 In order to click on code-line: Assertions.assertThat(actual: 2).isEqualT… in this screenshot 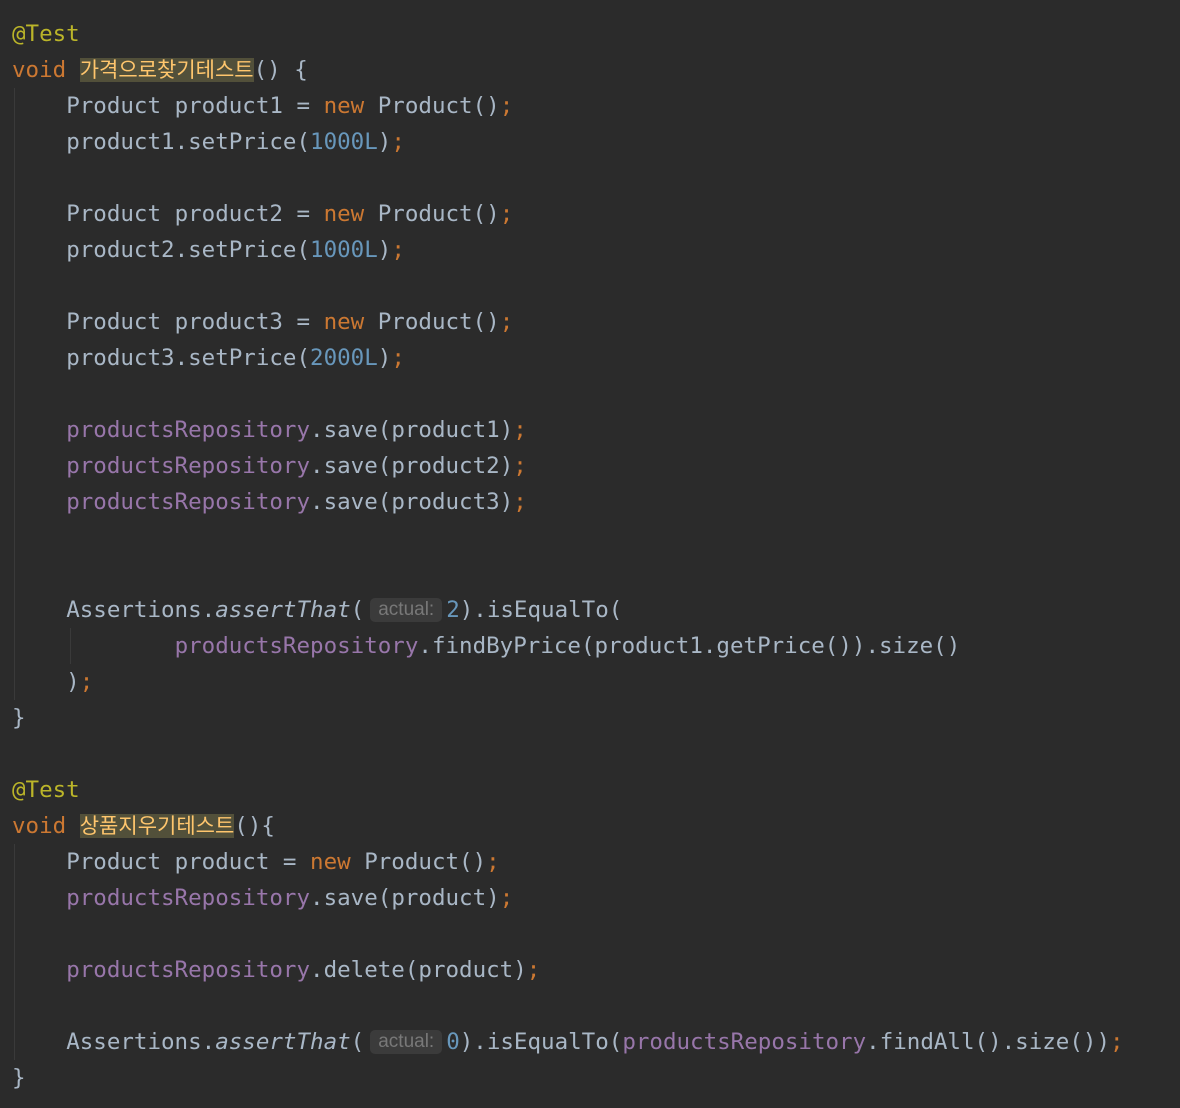, I will do `click(317, 610)`.